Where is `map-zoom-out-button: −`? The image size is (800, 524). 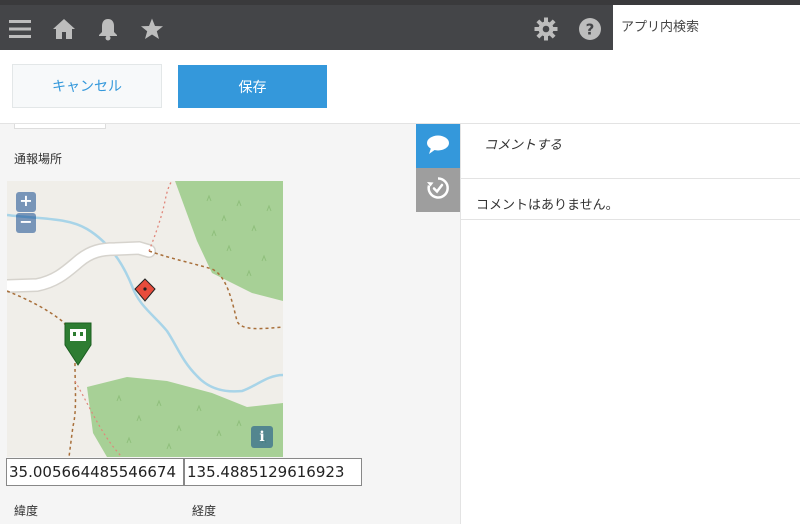 map-zoom-out-button: − is located at coordinates (26, 223).